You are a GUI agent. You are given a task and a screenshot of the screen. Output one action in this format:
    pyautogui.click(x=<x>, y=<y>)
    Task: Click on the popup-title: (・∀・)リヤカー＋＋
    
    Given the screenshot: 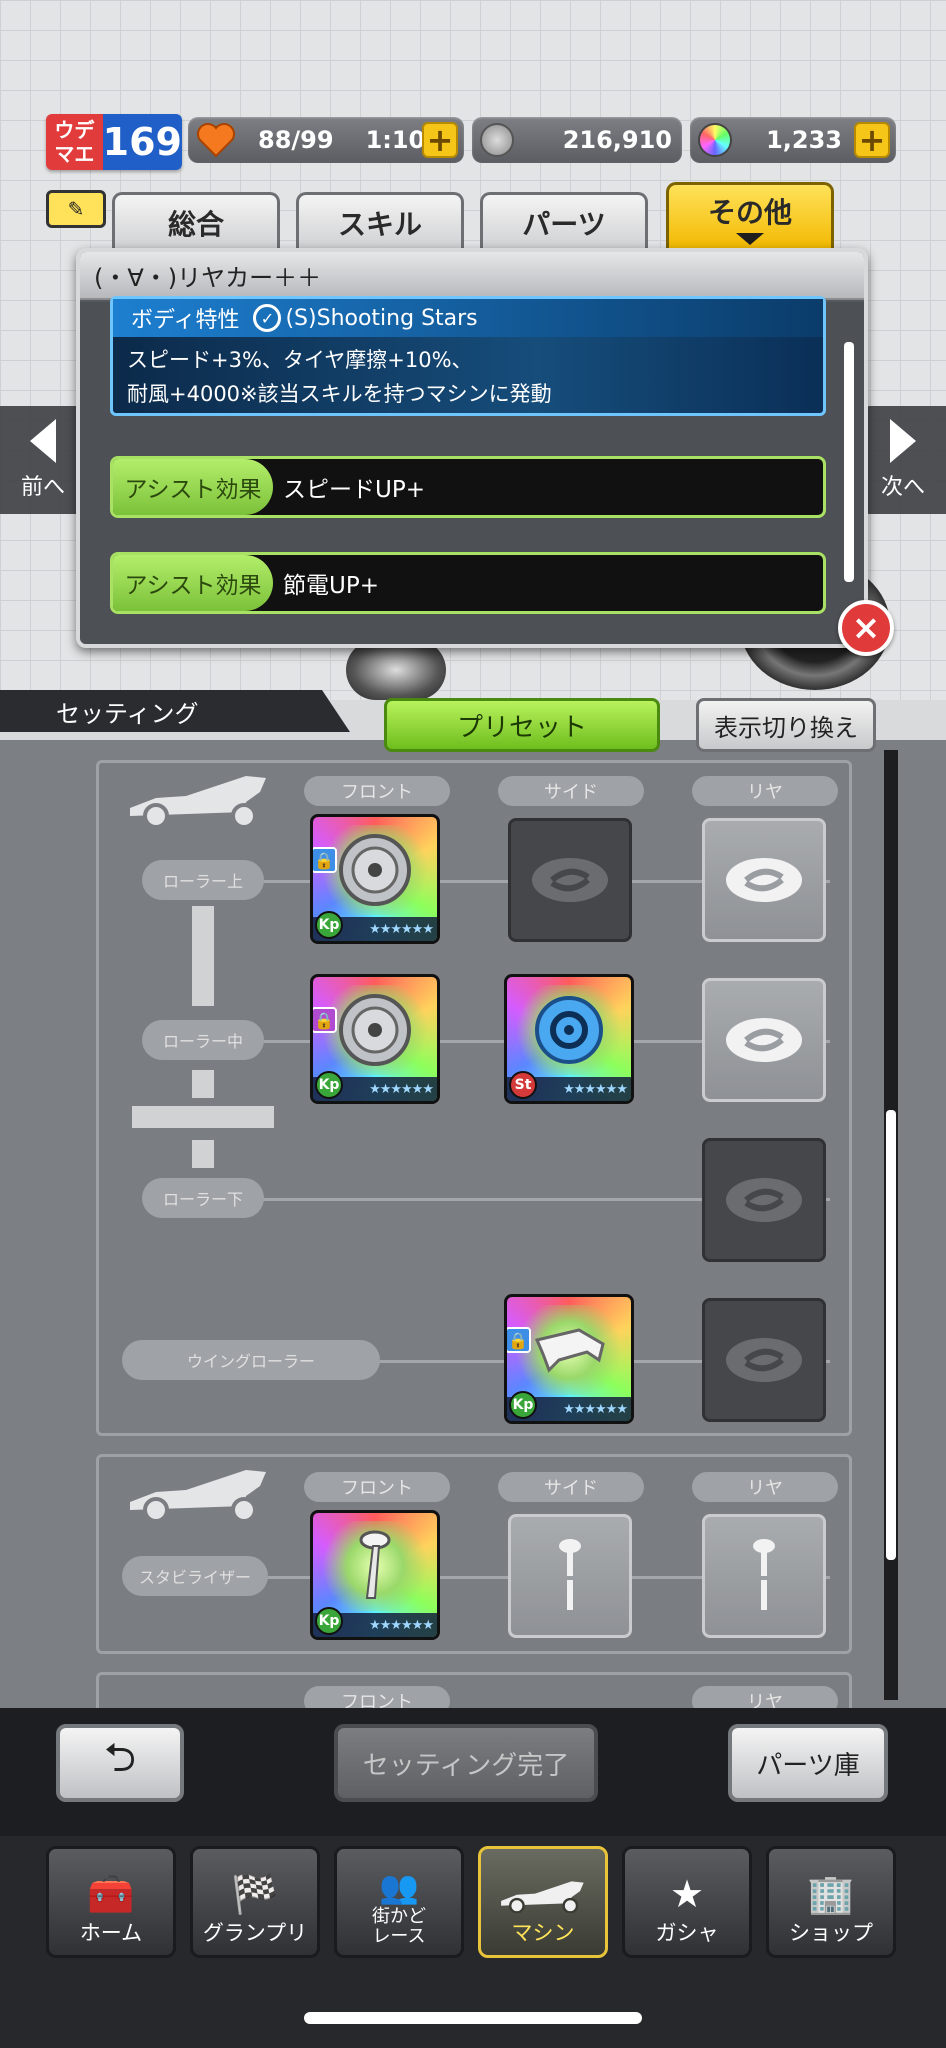 What is the action you would take?
    pyautogui.click(x=472, y=276)
    